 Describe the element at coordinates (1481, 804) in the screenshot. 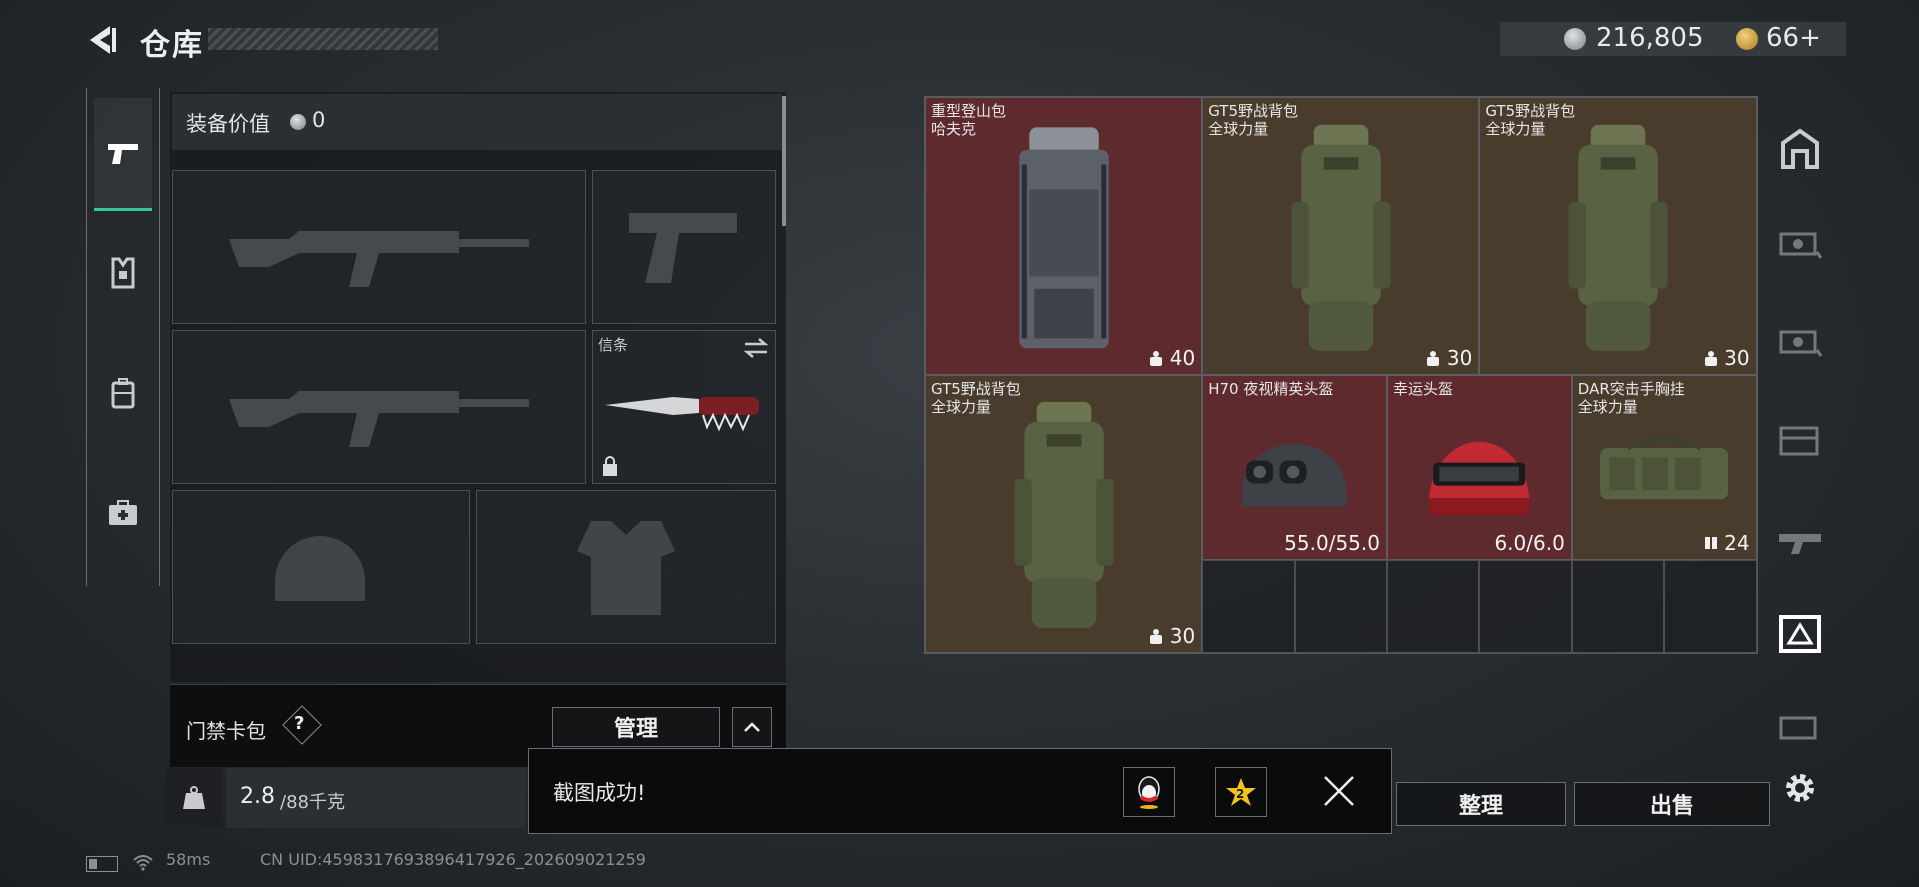

I see `organize-button: 整理` at that location.